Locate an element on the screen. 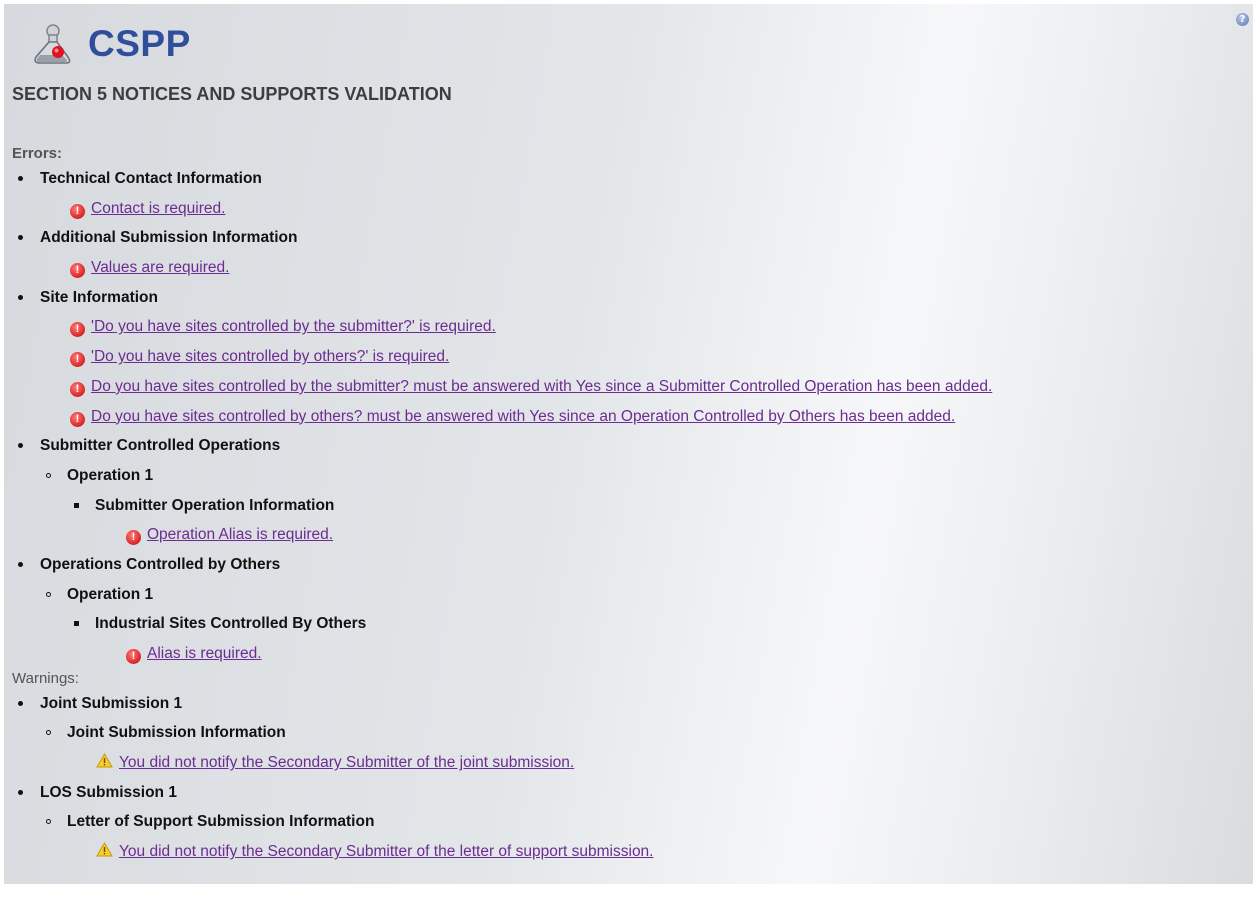 Image resolution: width=1253 pixels, height=910 pixels. error-link: Alias is required. is located at coordinates (204, 653).